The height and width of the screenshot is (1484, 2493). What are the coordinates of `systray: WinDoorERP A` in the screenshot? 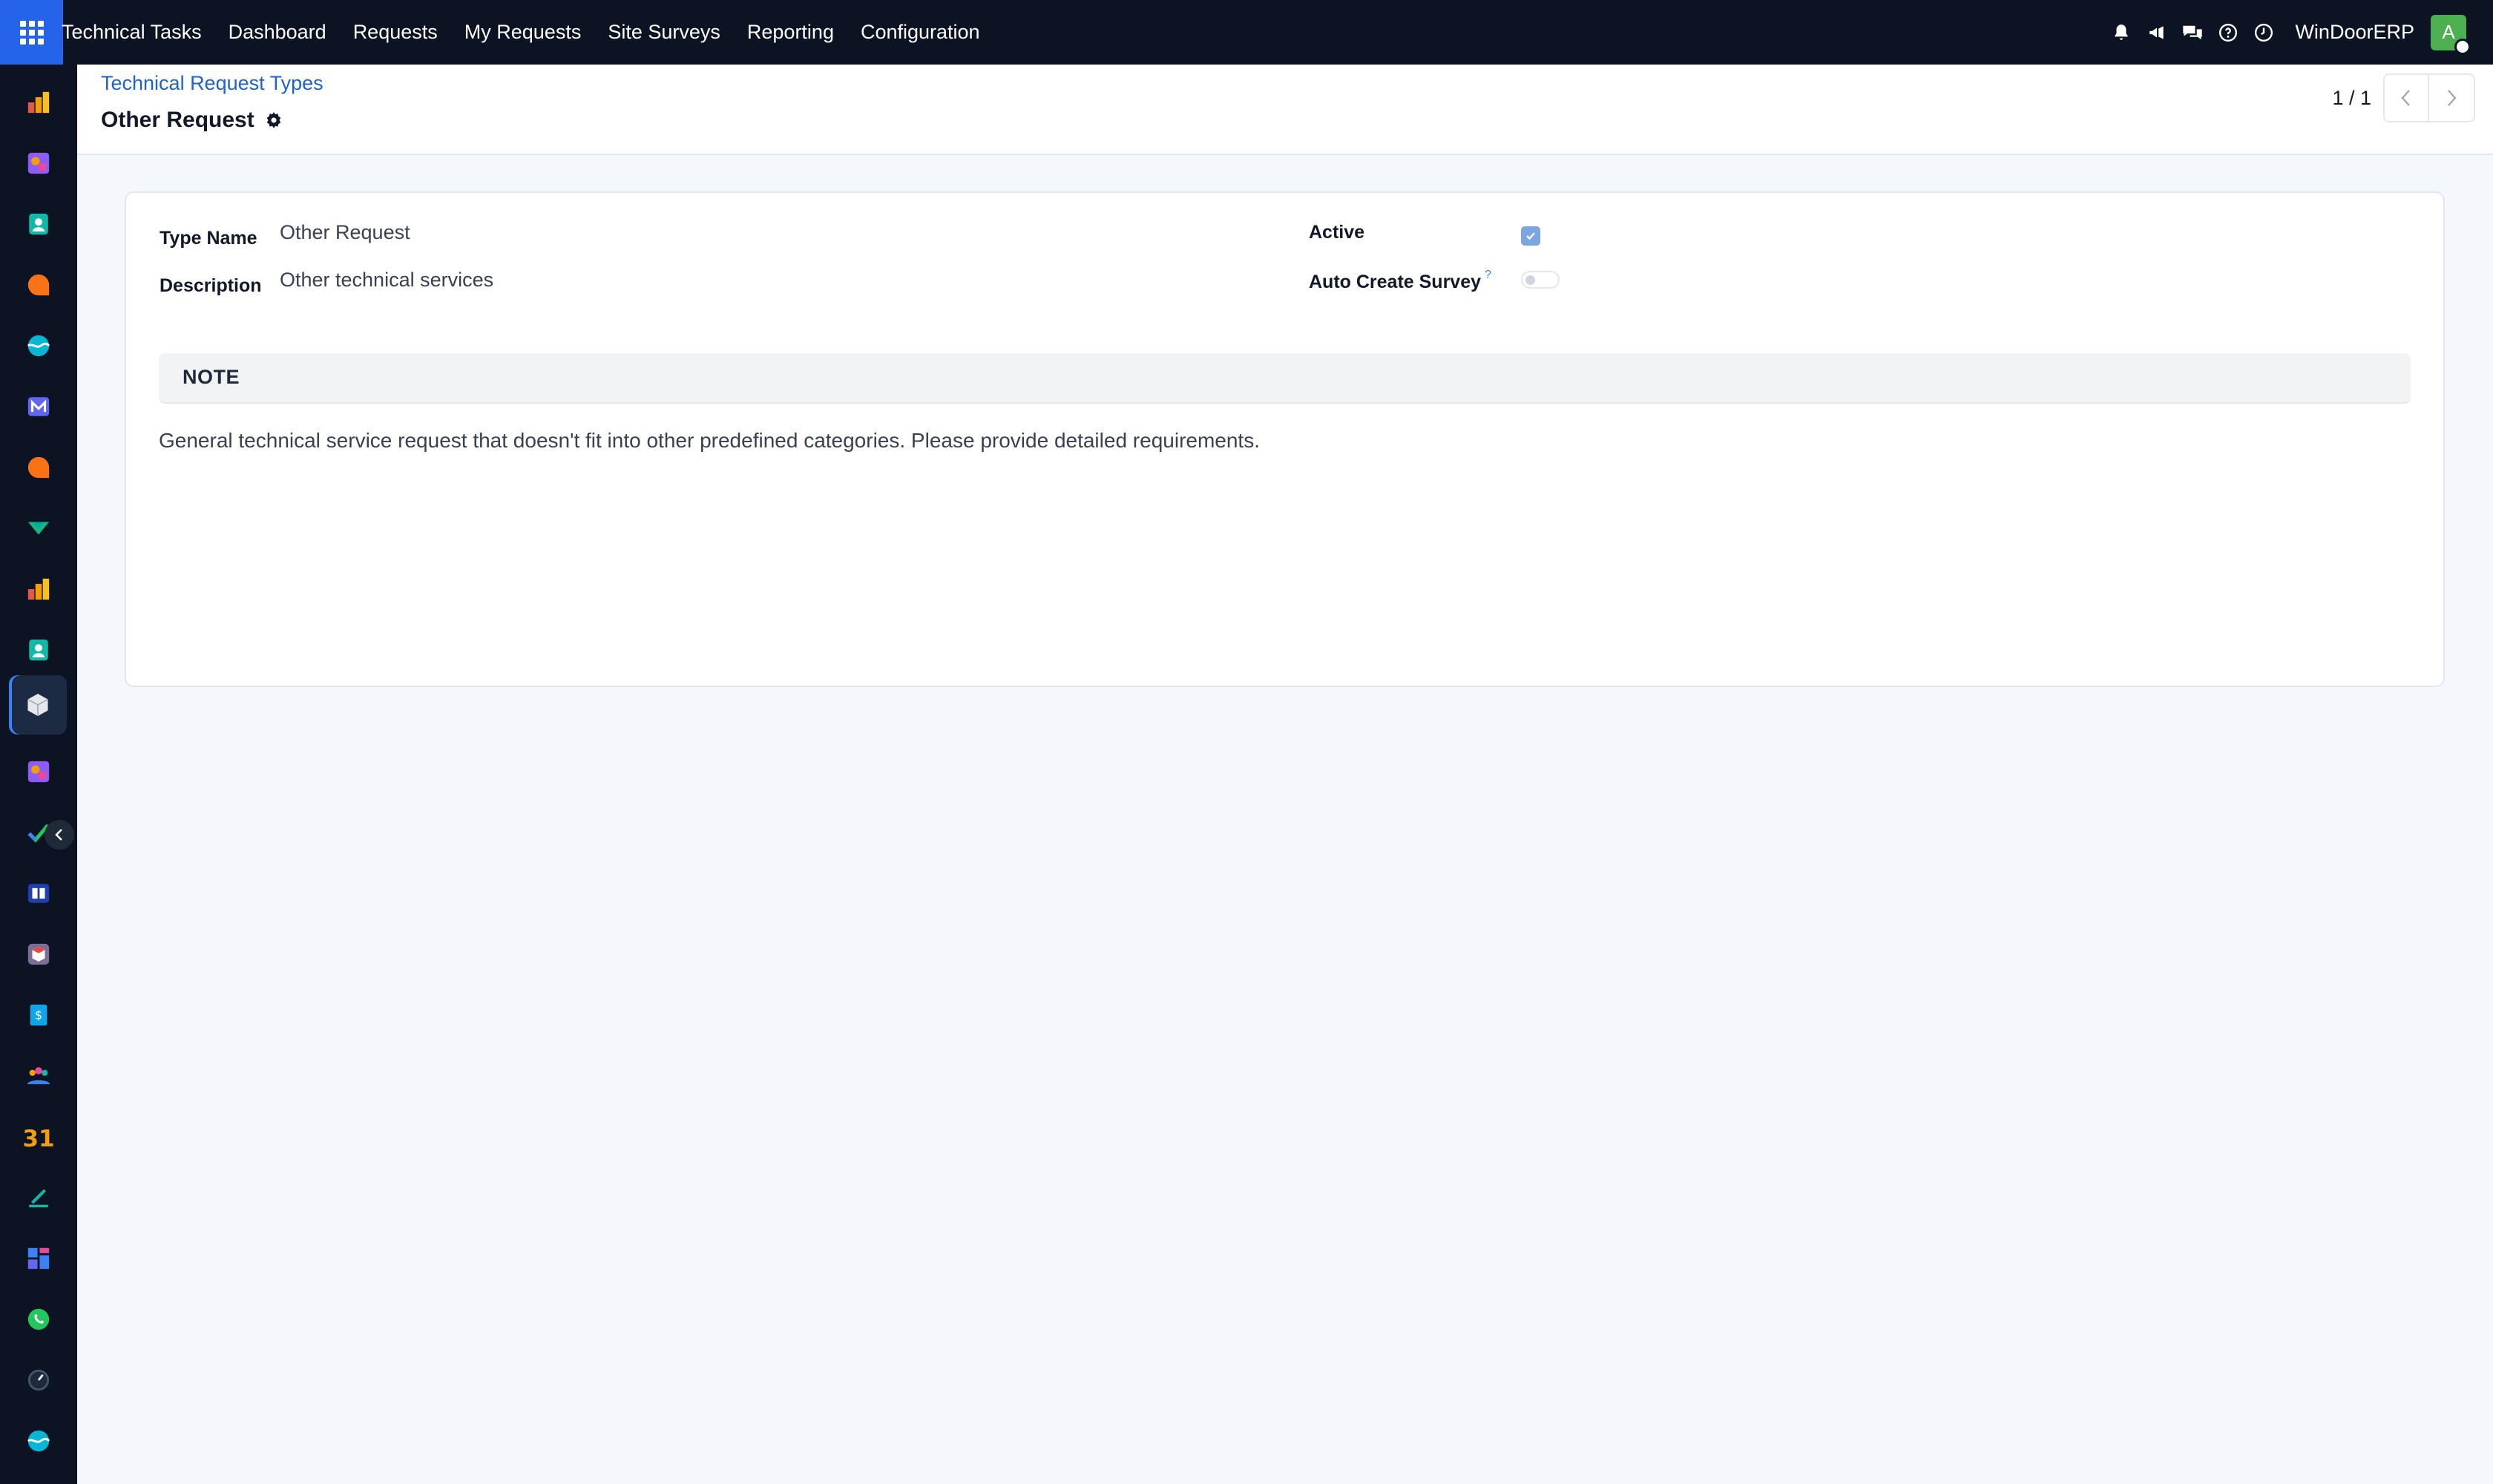 It's located at (2298, 32).